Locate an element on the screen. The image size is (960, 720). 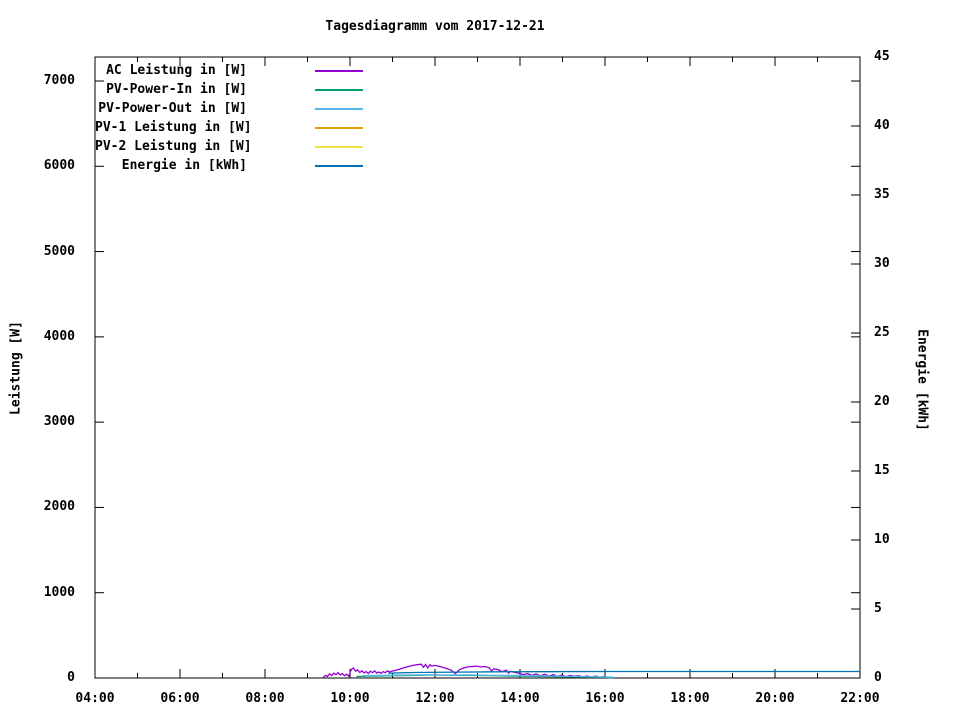
x-tick-label: 20:00 is located at coordinates (775, 698).